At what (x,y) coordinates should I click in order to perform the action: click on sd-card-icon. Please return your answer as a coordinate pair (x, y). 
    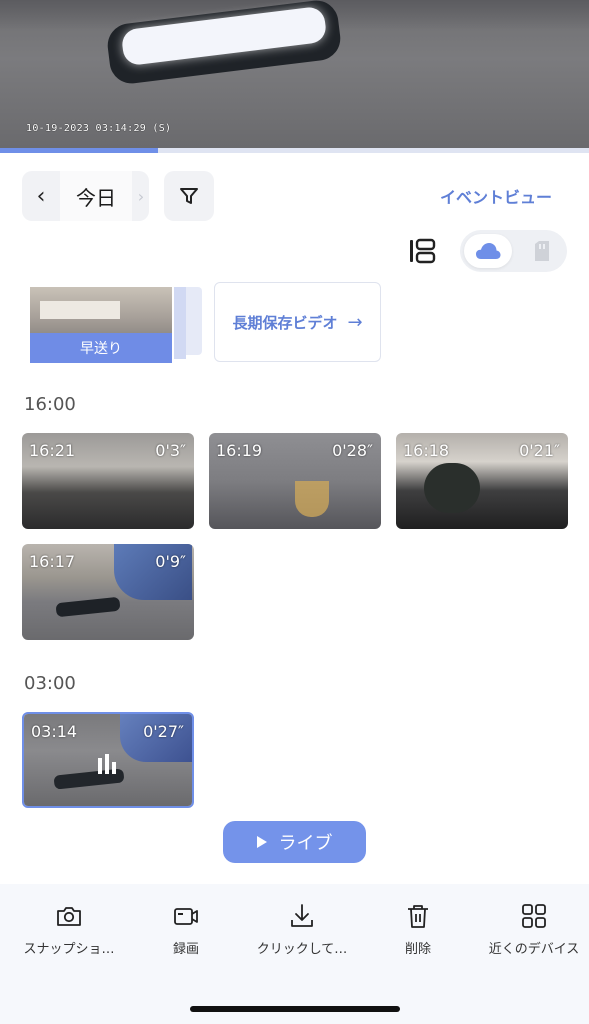
    Looking at the image, I should click on (542, 251).